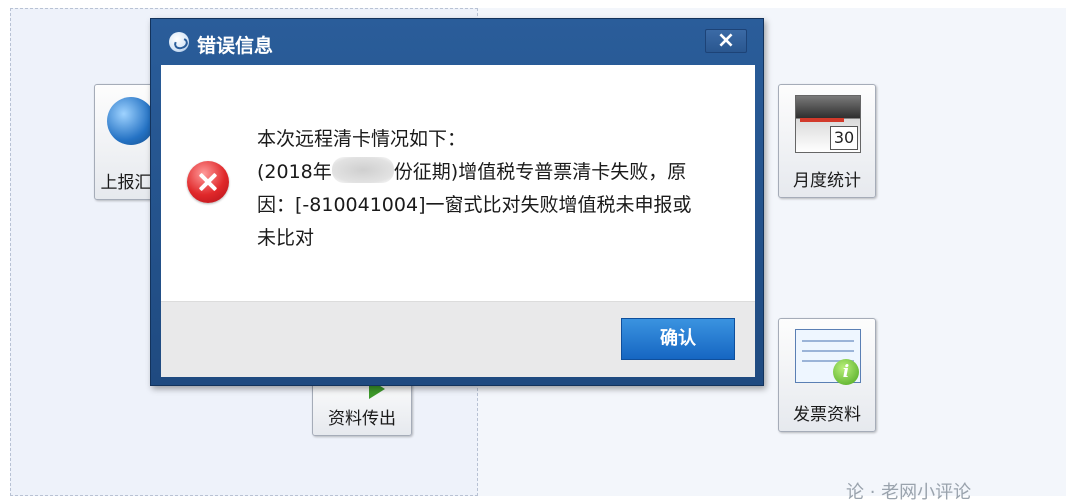 Image resolution: width=1066 pixels, height=504 pixels. Describe the element at coordinates (208, 182) in the screenshot. I see `error-icon` at that location.